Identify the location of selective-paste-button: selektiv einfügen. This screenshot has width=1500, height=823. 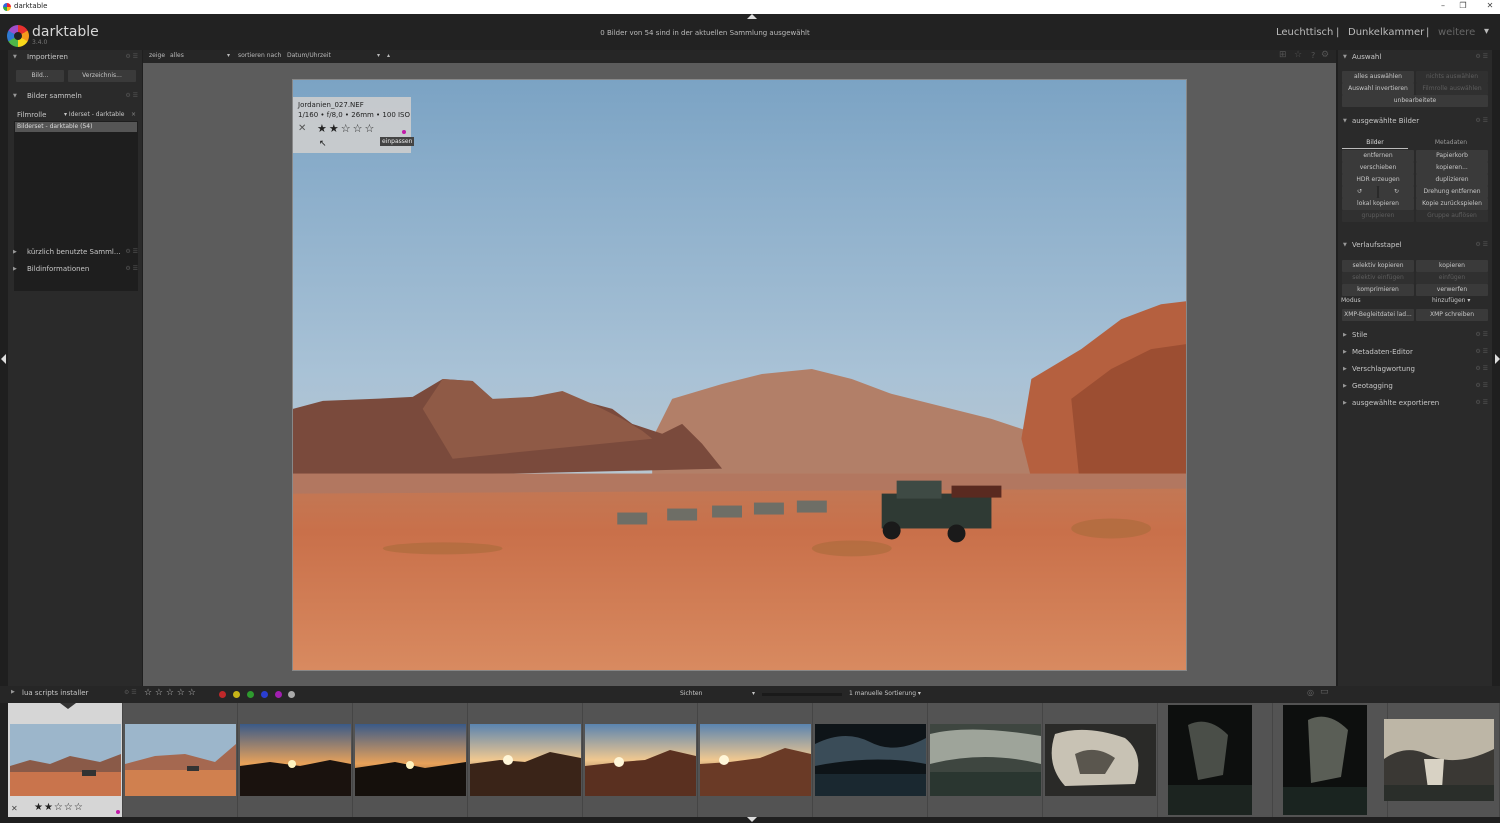
(1378, 278).